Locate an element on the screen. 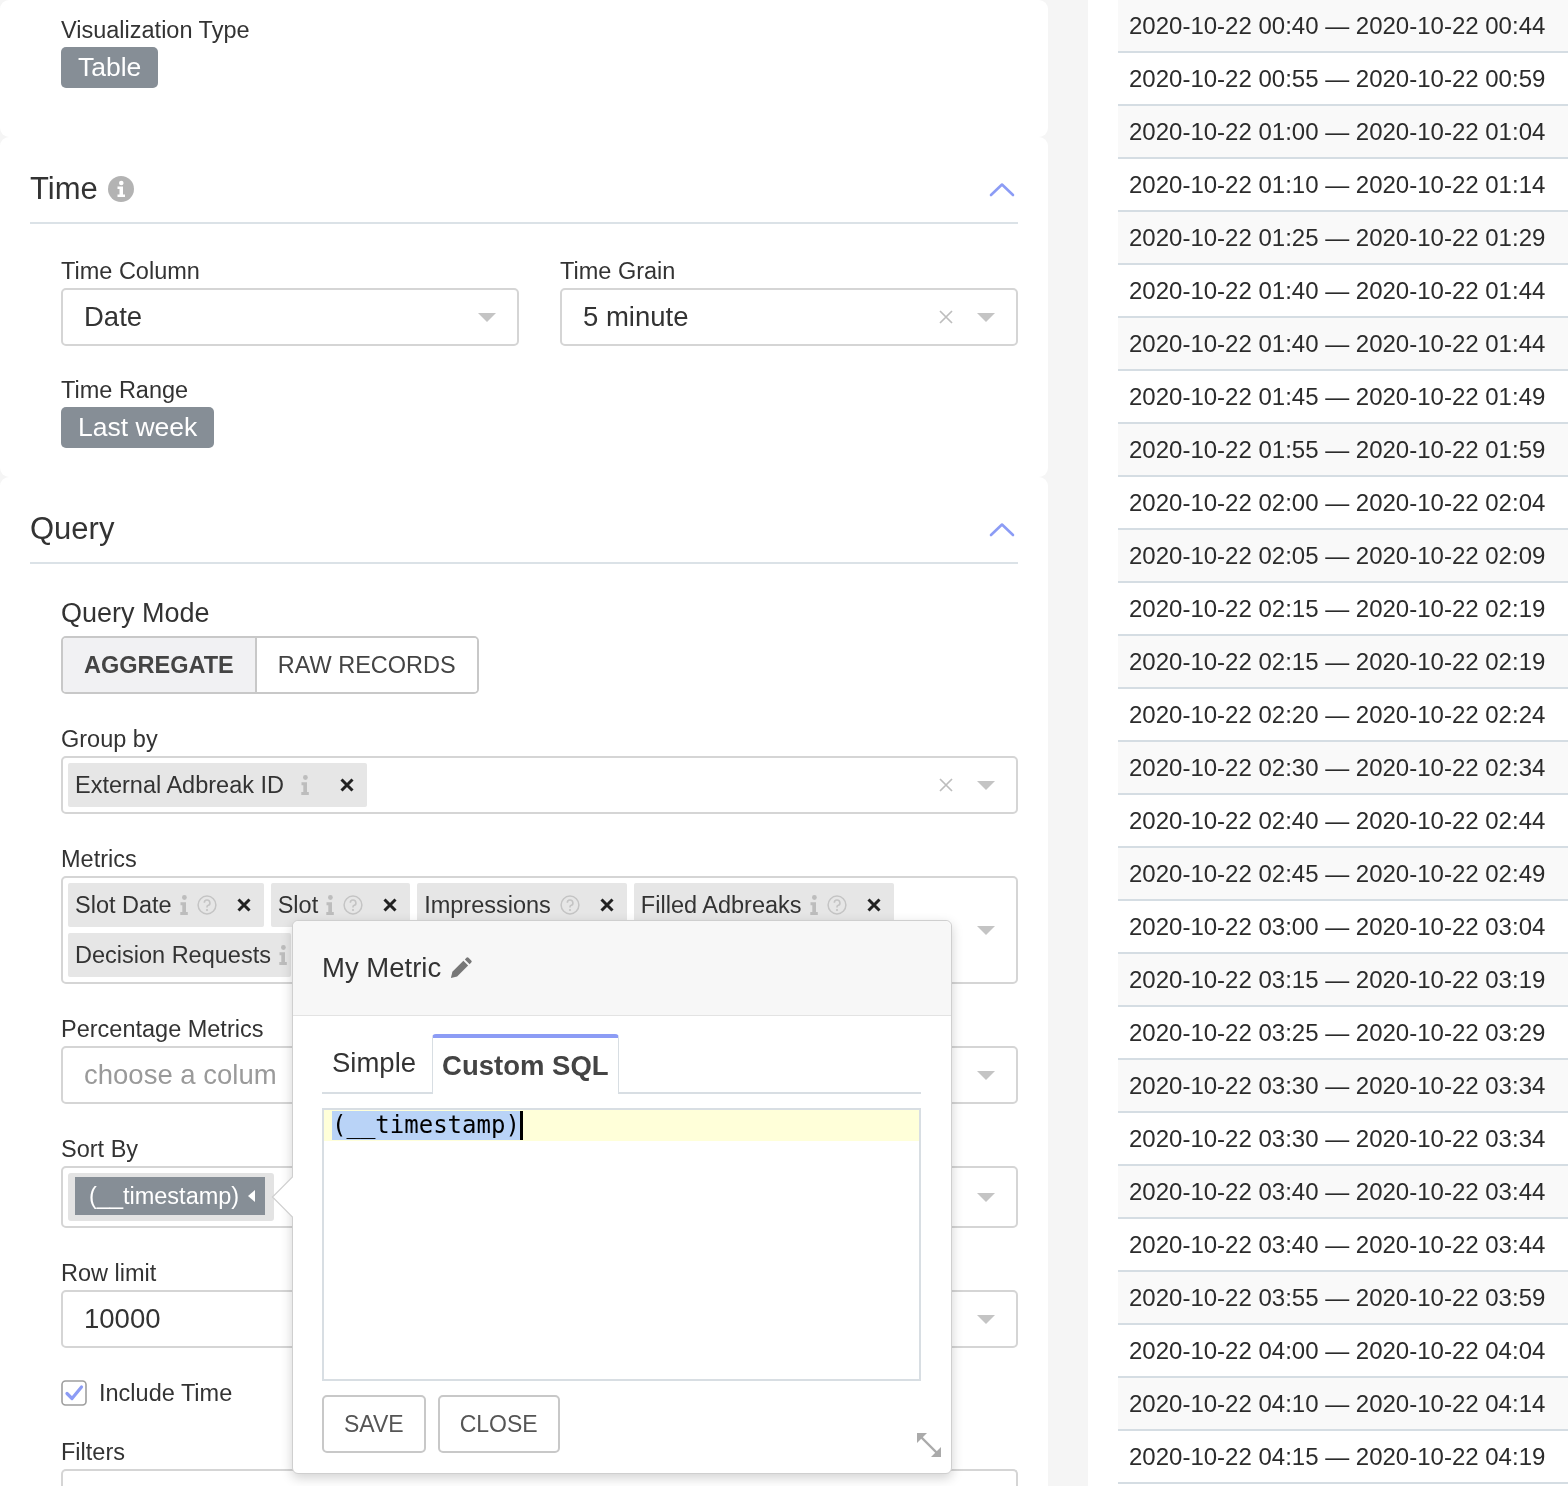 The height and width of the screenshot is (1486, 1568). checkbox-label: Include Time is located at coordinates (166, 1393).